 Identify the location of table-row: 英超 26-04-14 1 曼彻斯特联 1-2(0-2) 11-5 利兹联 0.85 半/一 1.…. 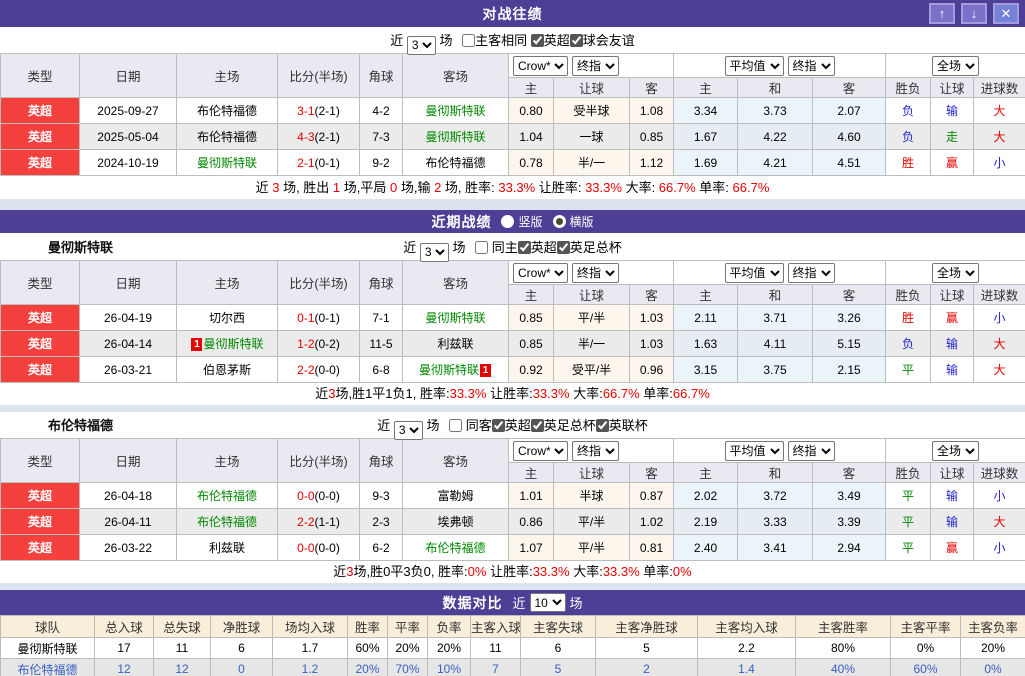
(512, 343).